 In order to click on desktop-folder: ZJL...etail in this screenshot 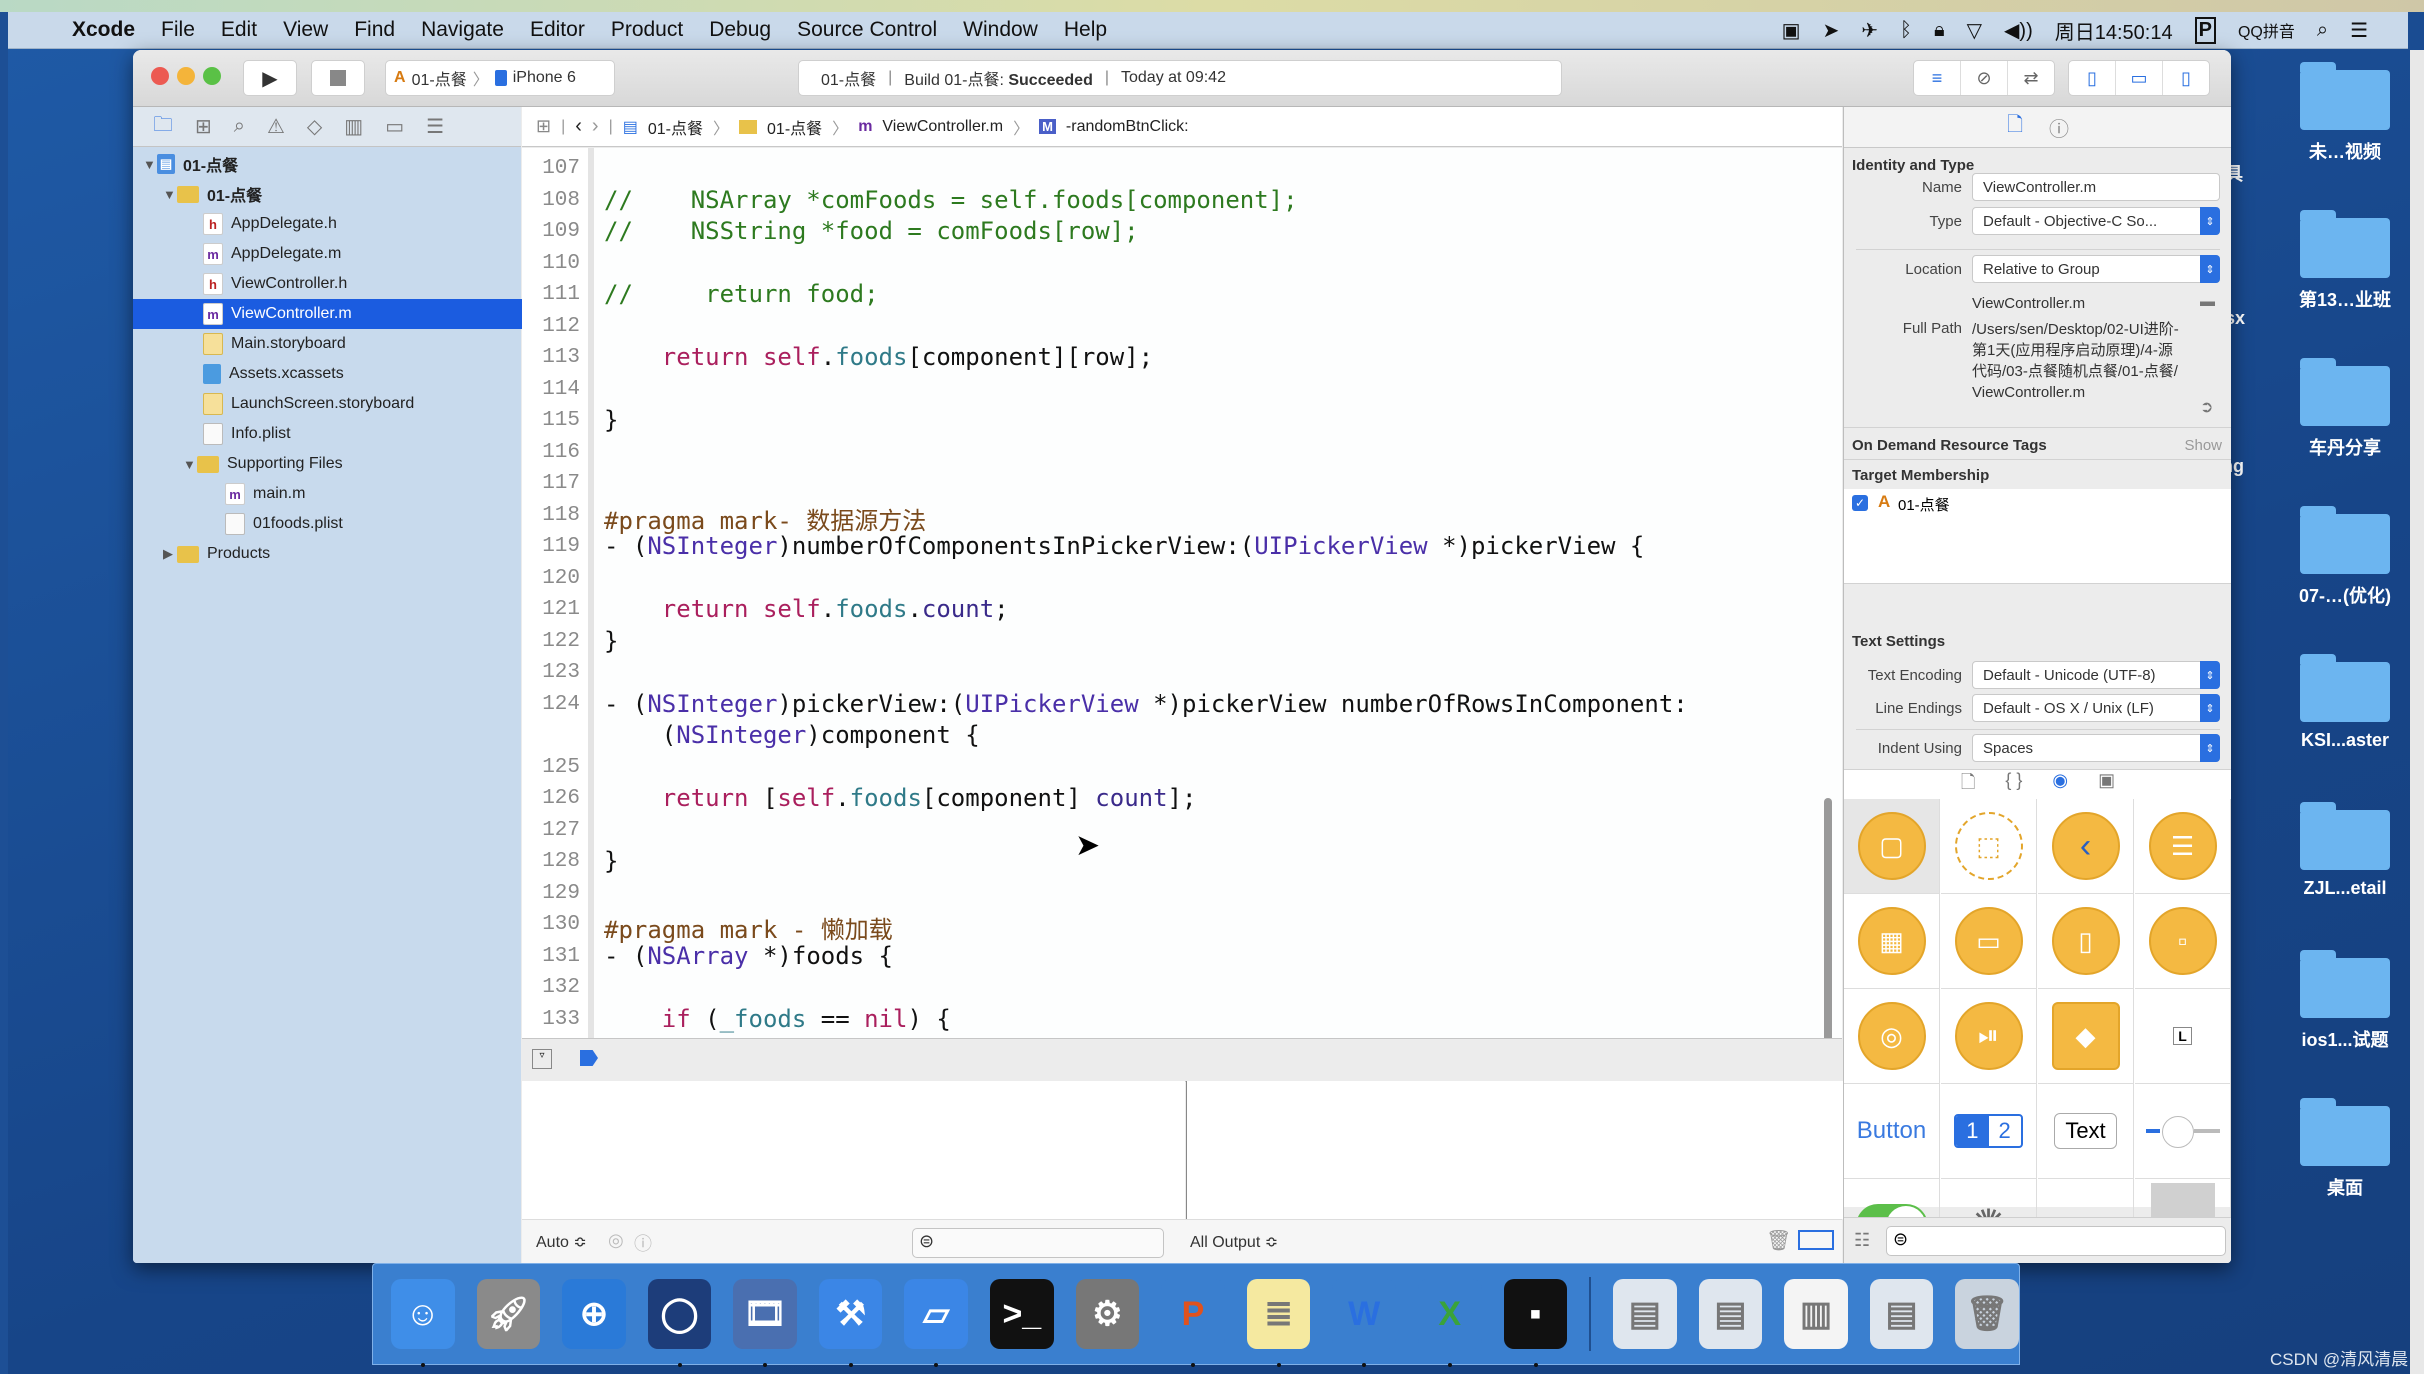, I will do `click(2345, 850)`.